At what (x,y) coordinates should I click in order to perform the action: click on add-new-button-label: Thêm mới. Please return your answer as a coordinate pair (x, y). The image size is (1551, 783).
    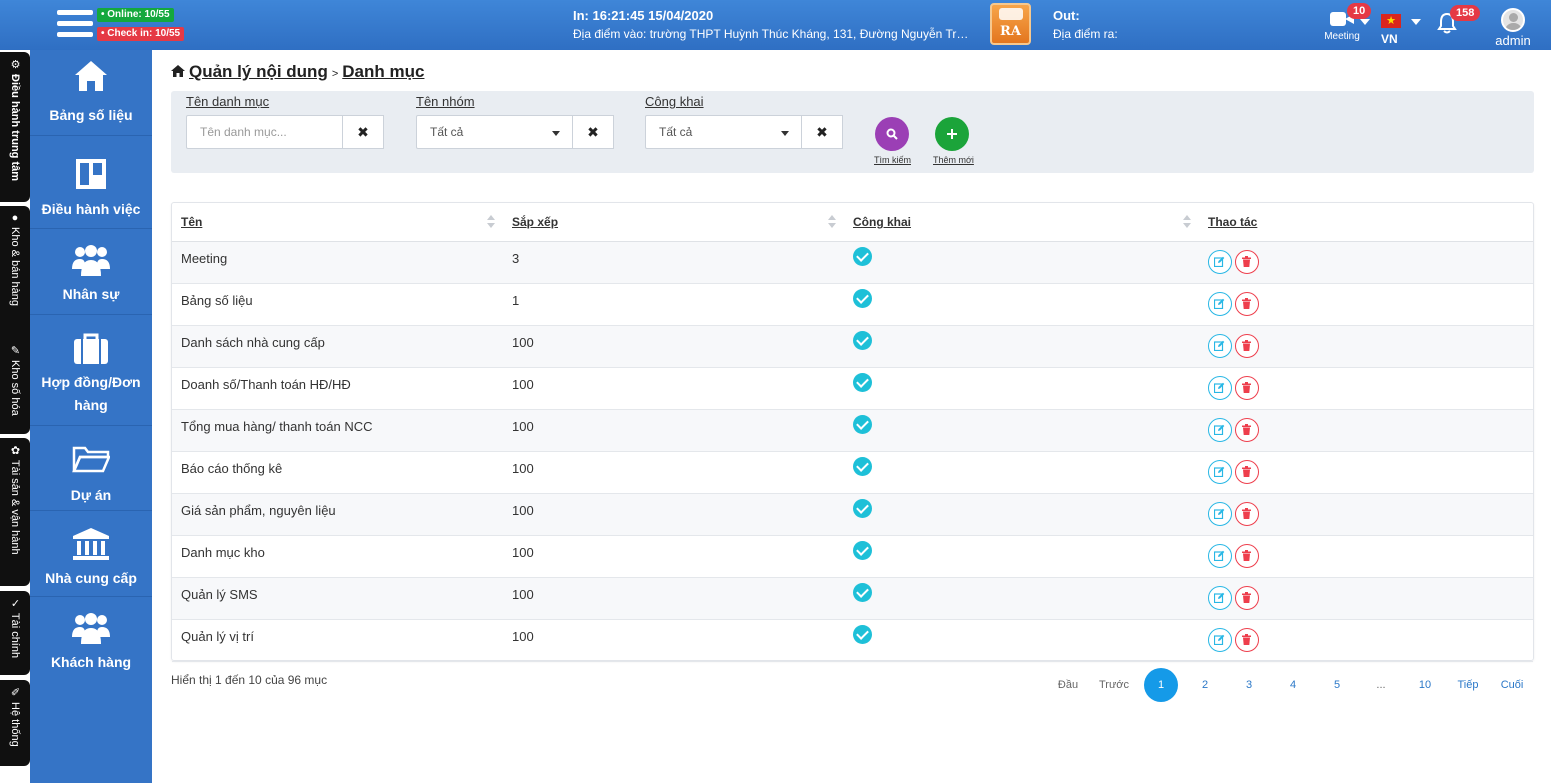
    Looking at the image, I should click on (953, 160).